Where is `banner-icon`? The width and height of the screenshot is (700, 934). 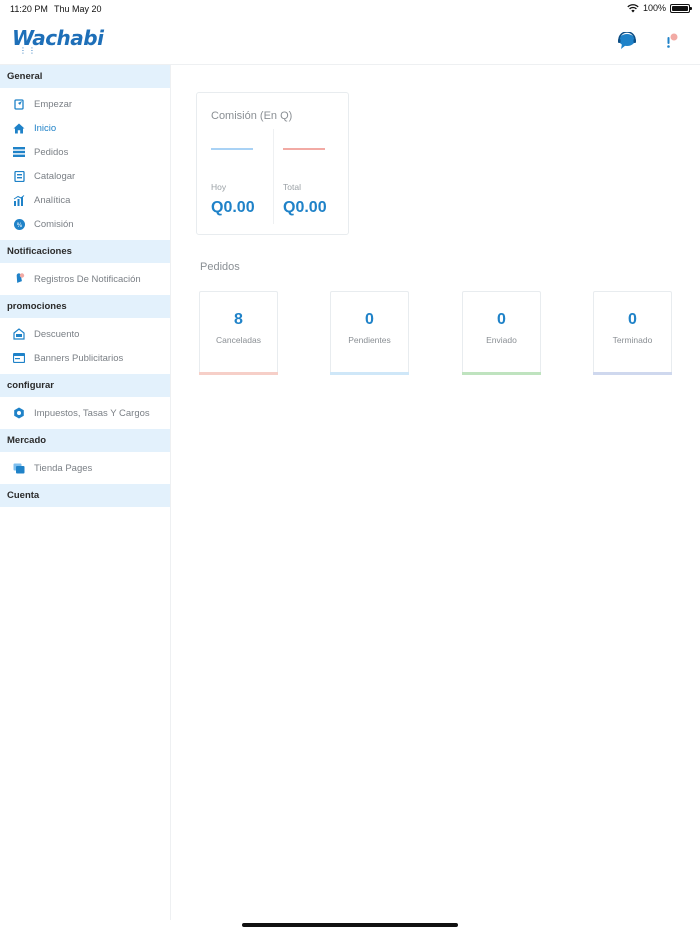 banner-icon is located at coordinates (19, 358).